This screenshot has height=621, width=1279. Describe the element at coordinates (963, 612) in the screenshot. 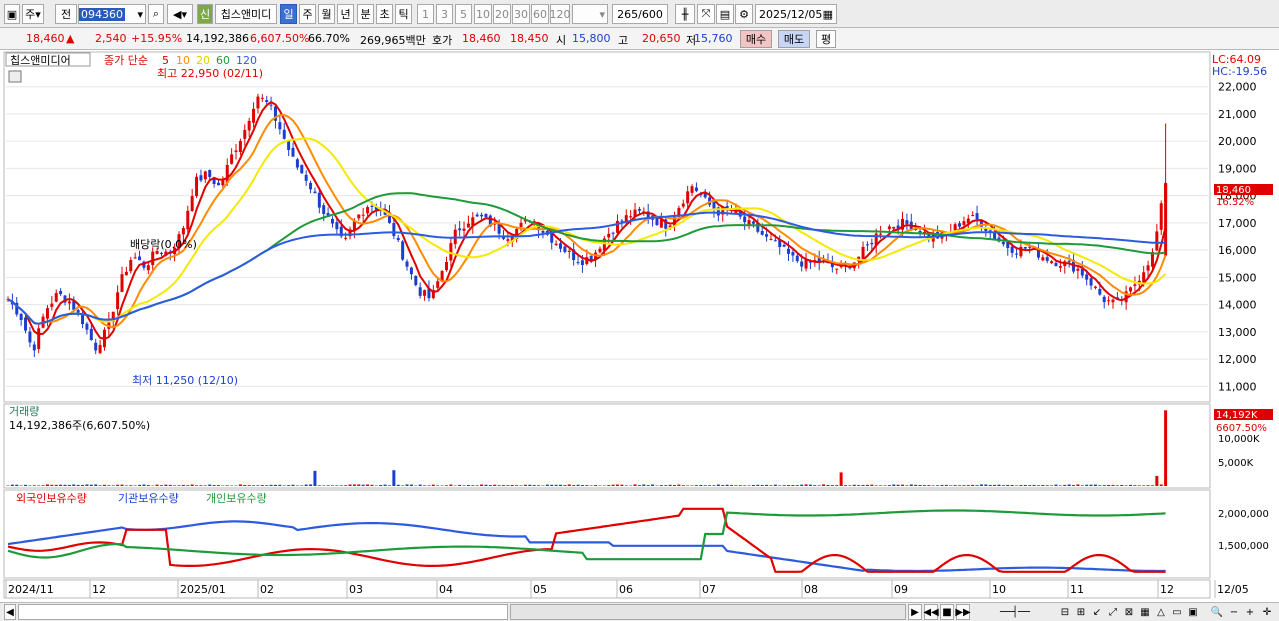

I see `forward-icon: ▶▶` at that location.